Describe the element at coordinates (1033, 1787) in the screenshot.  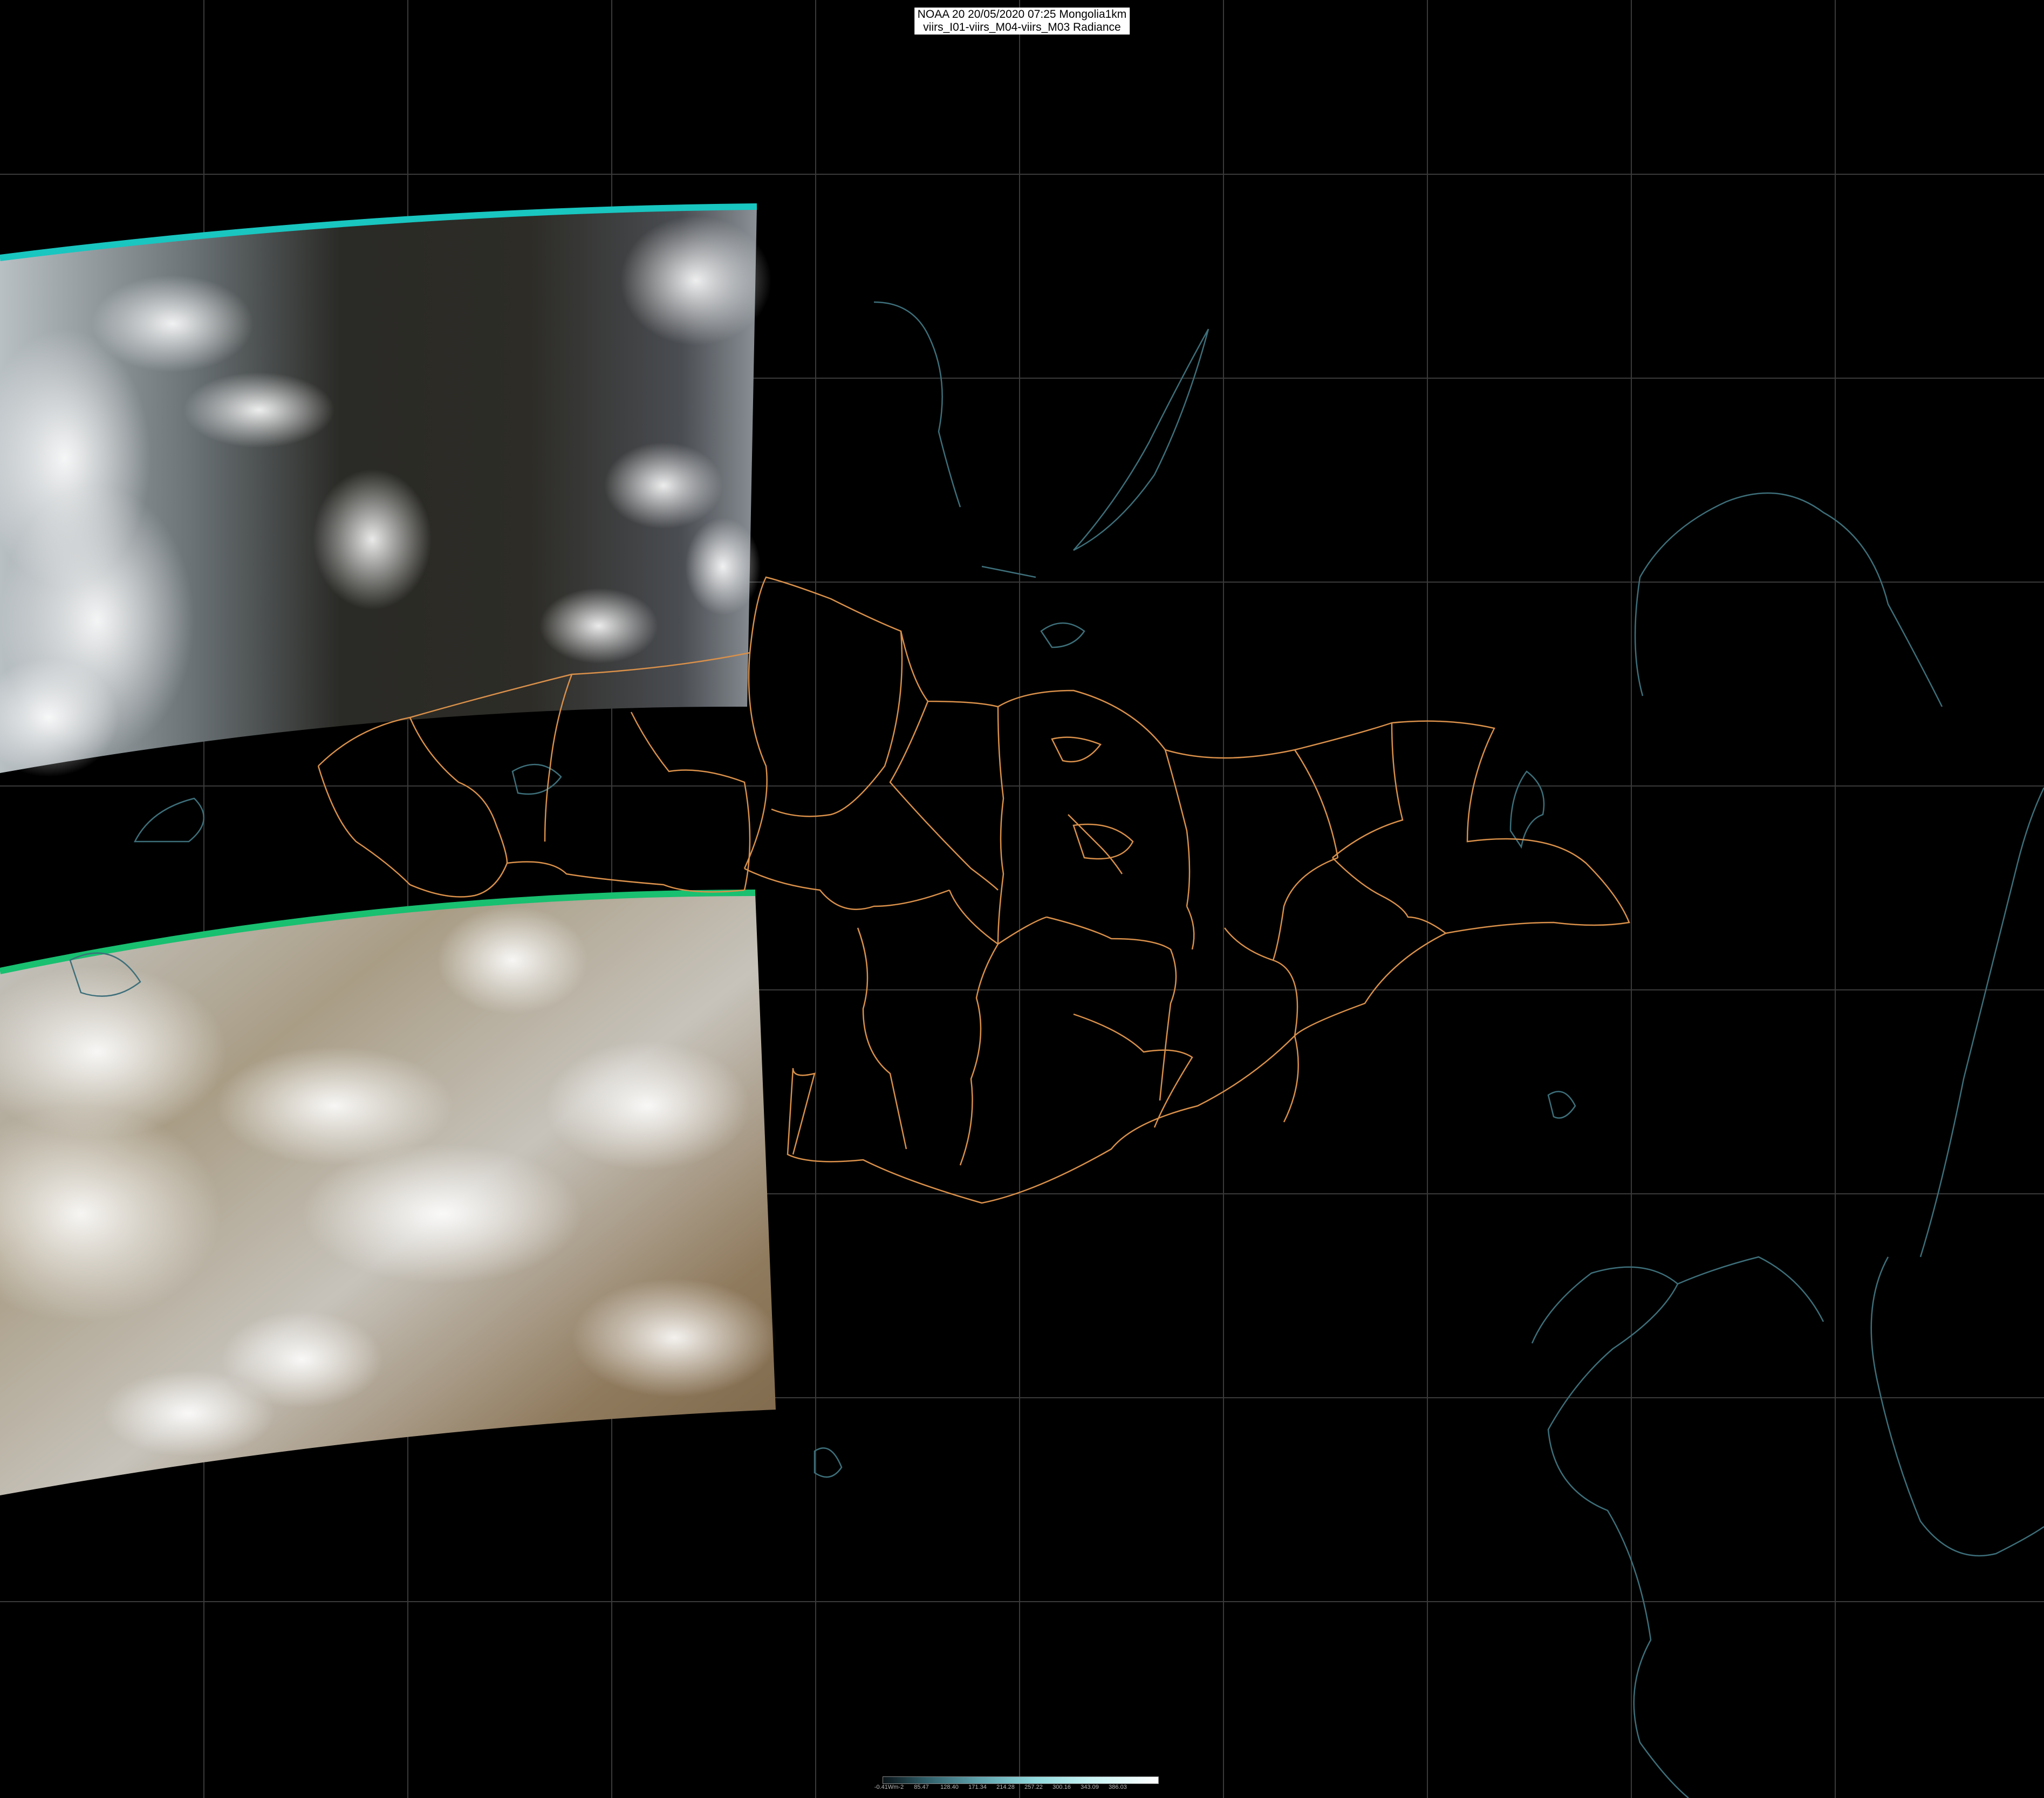
I see `colorbar-tick: 257.22` at that location.